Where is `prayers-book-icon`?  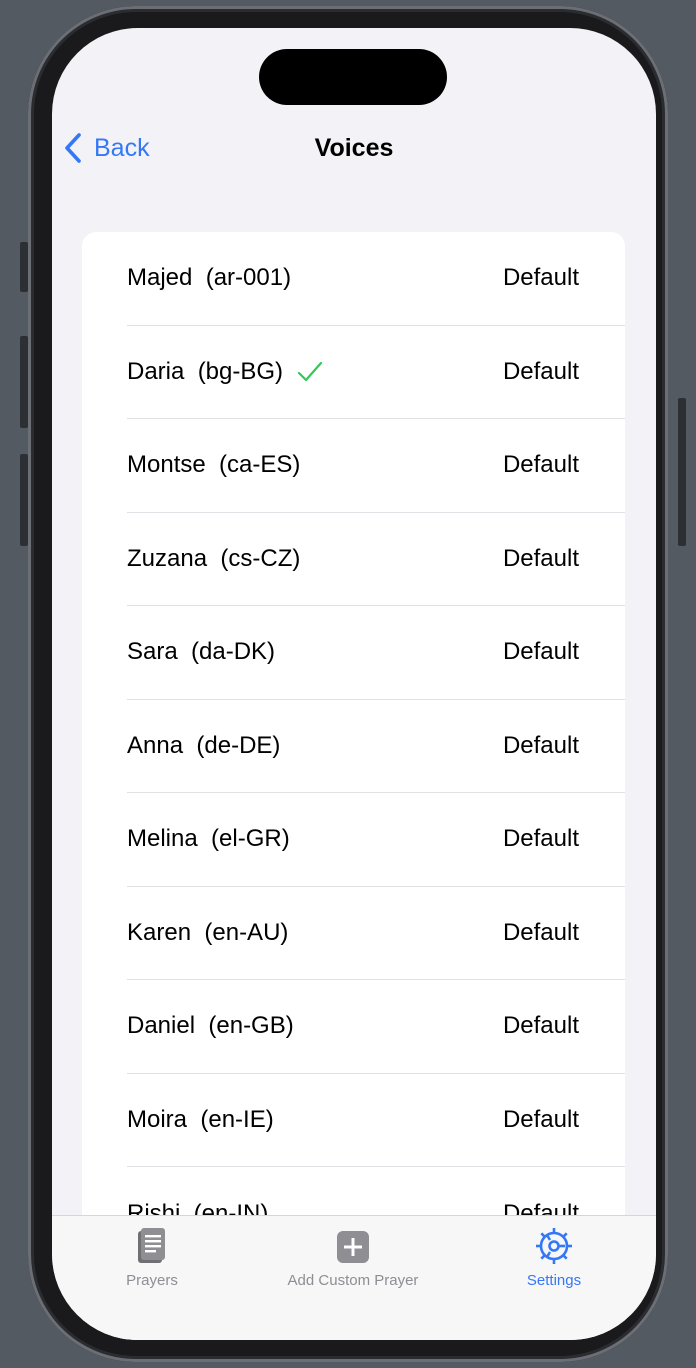 prayers-book-icon is located at coordinates (151, 1245).